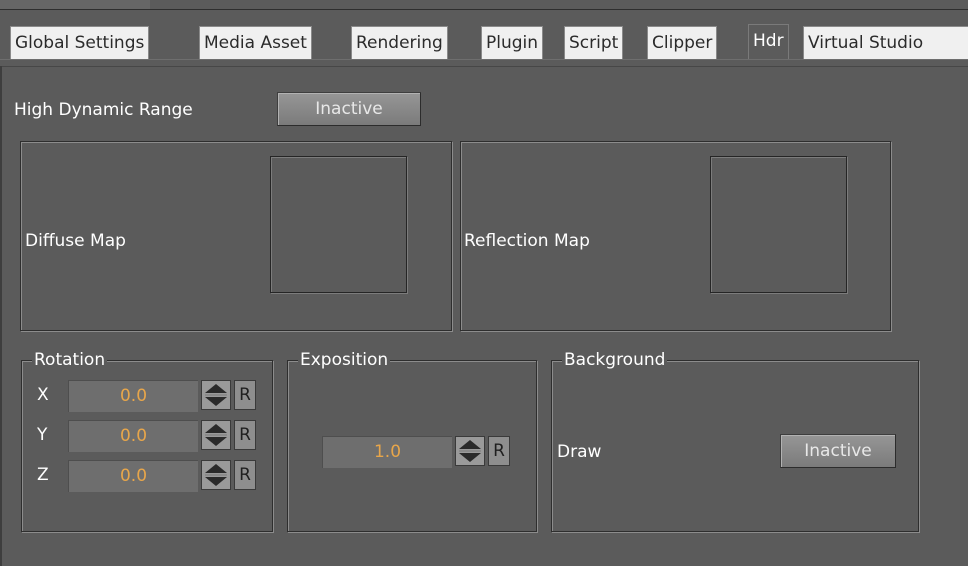  Describe the element at coordinates (615, 360) in the screenshot. I see `background-title: Background` at that location.